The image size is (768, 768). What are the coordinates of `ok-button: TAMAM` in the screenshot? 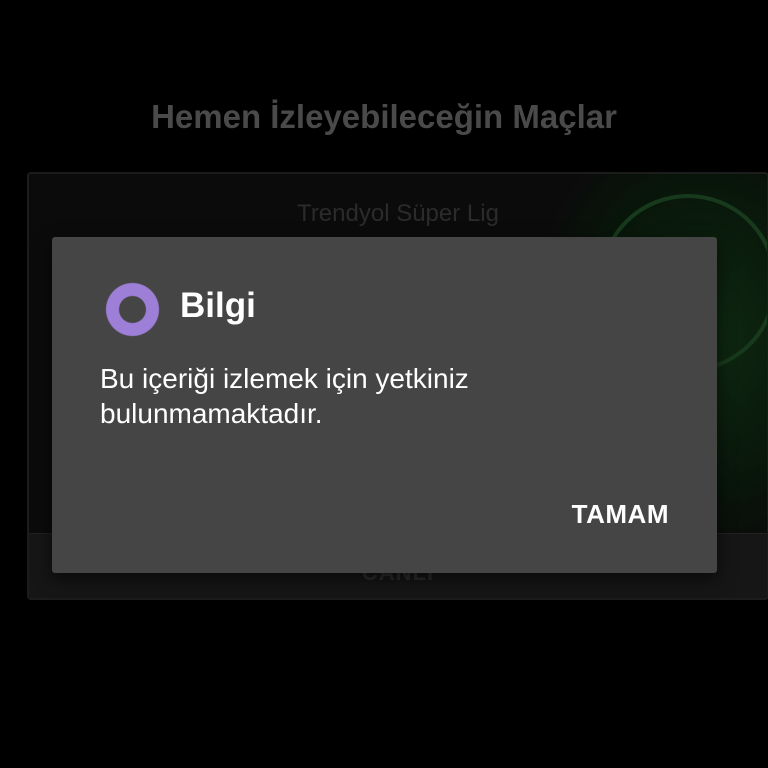 It's located at (620, 514).